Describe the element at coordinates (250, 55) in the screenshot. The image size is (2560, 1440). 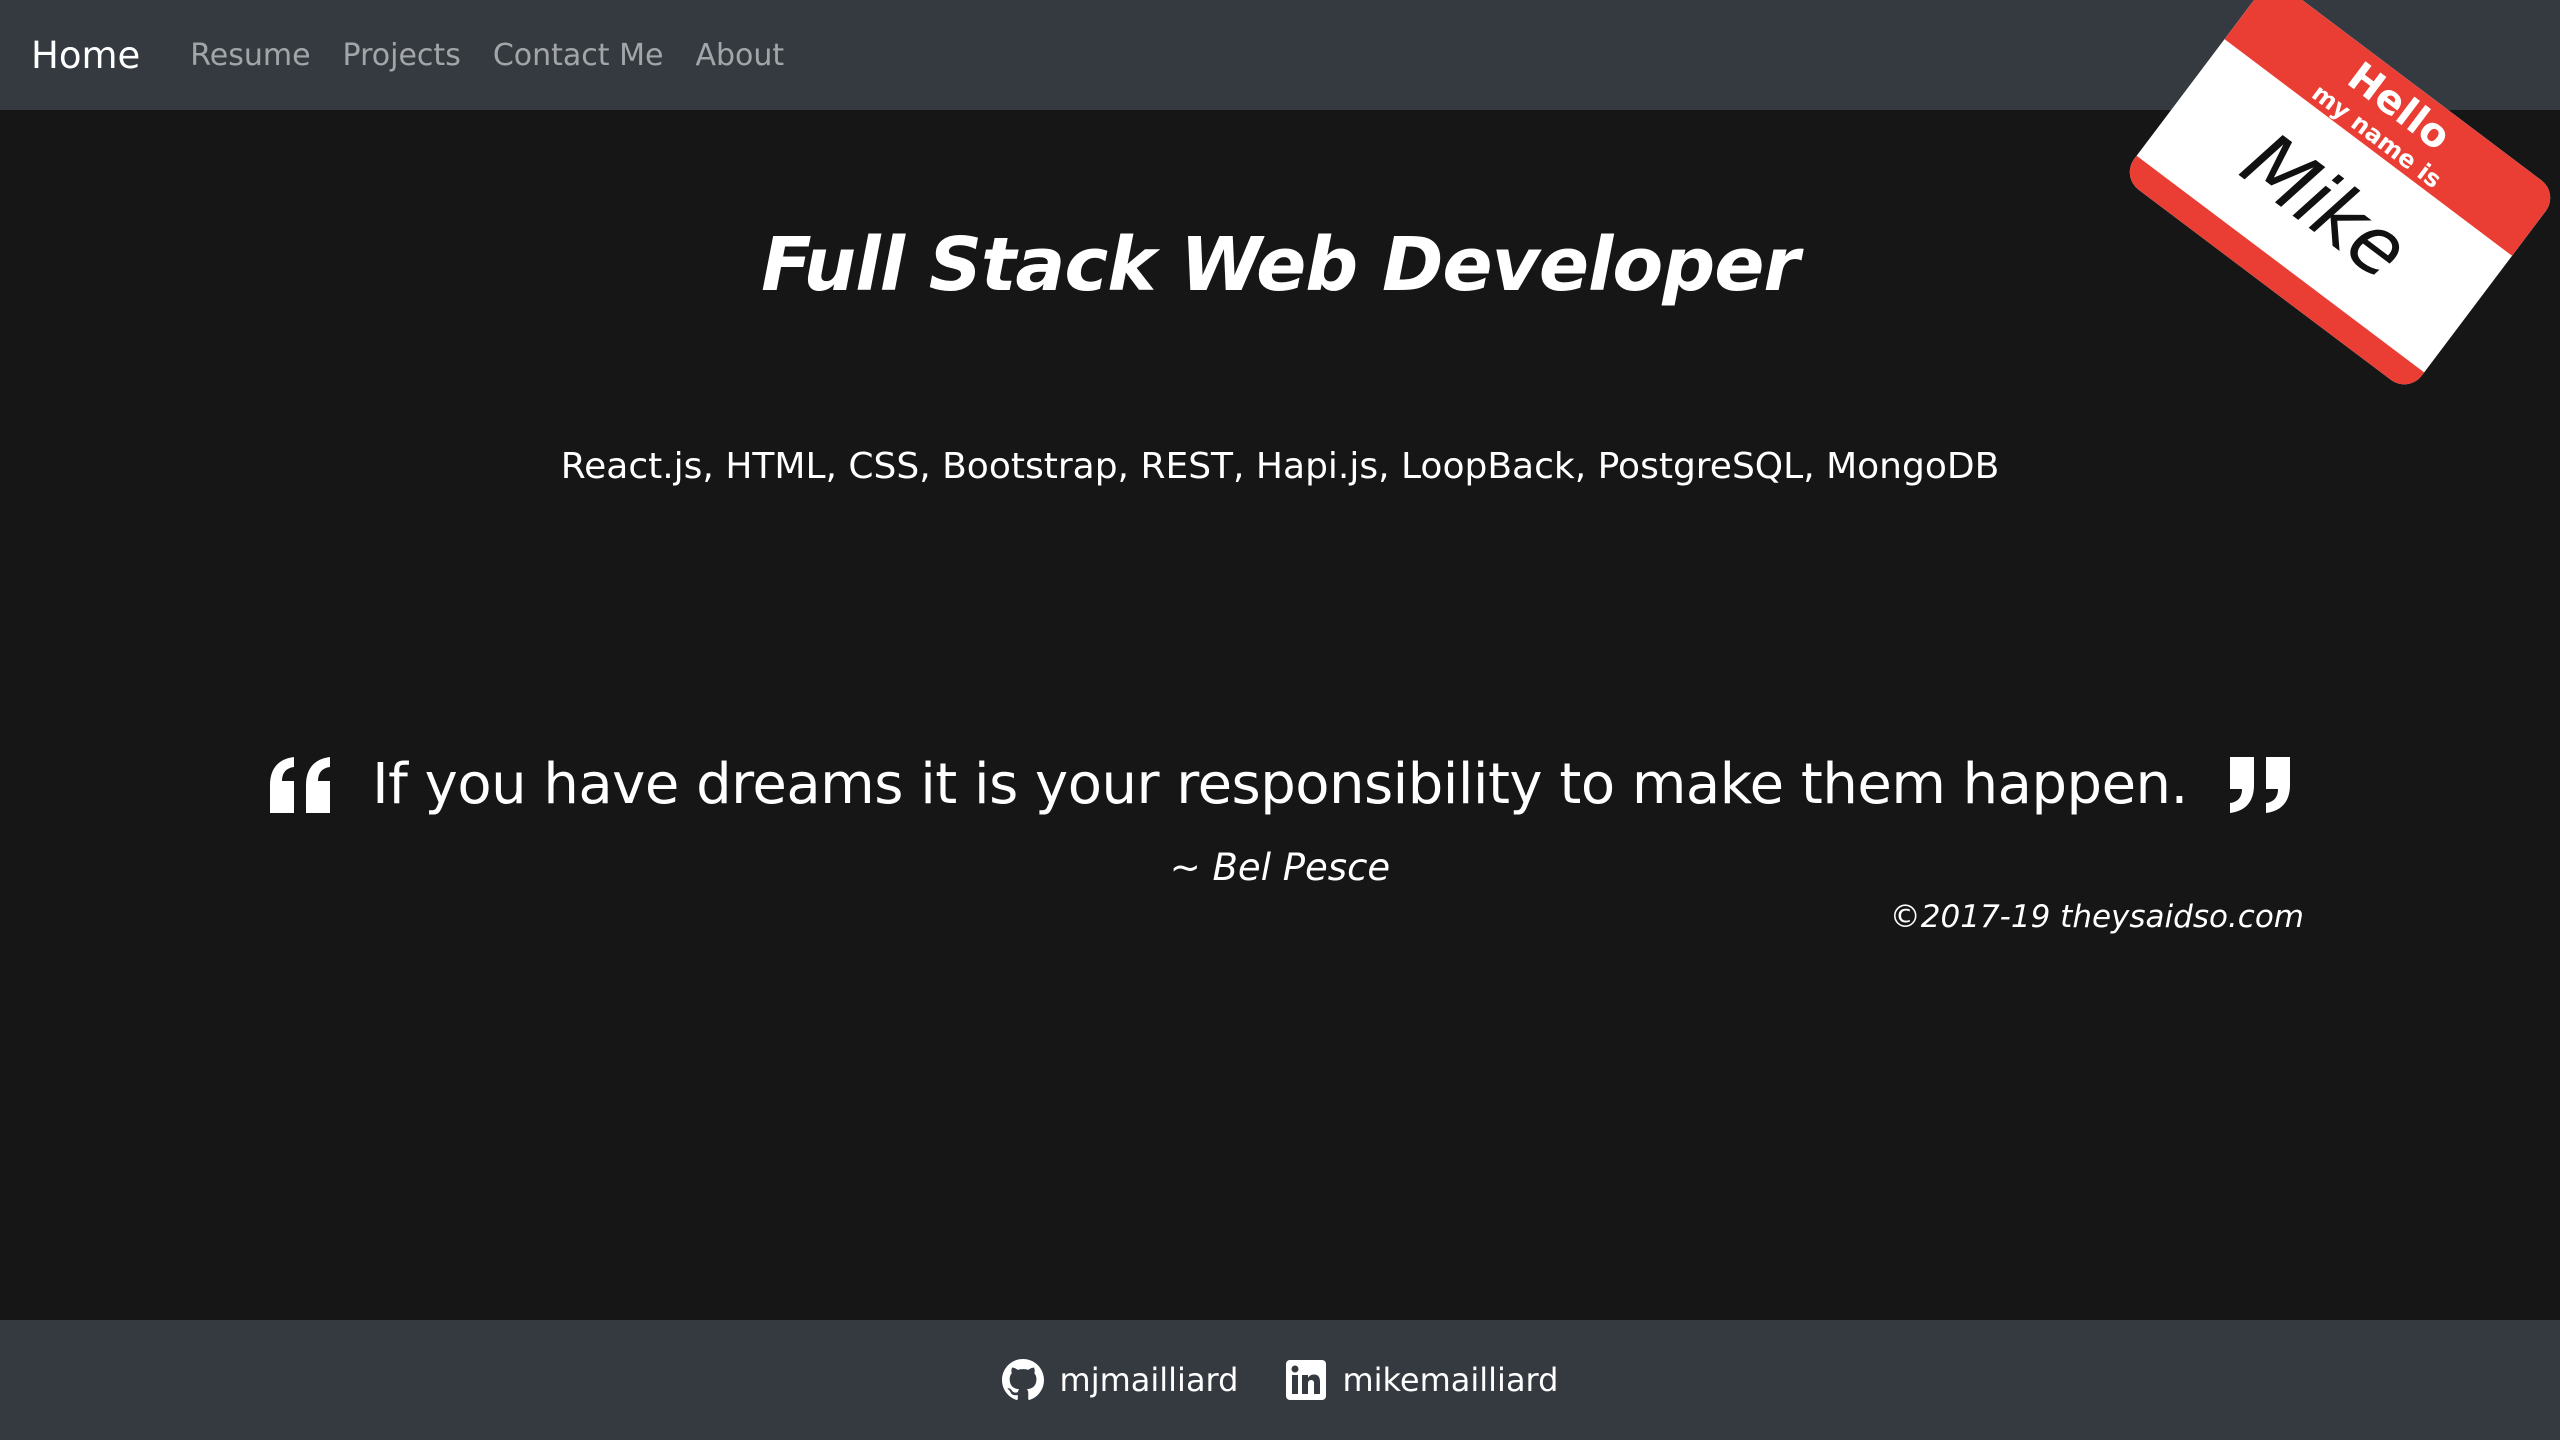
I see `nav-resume-link: Resume` at that location.